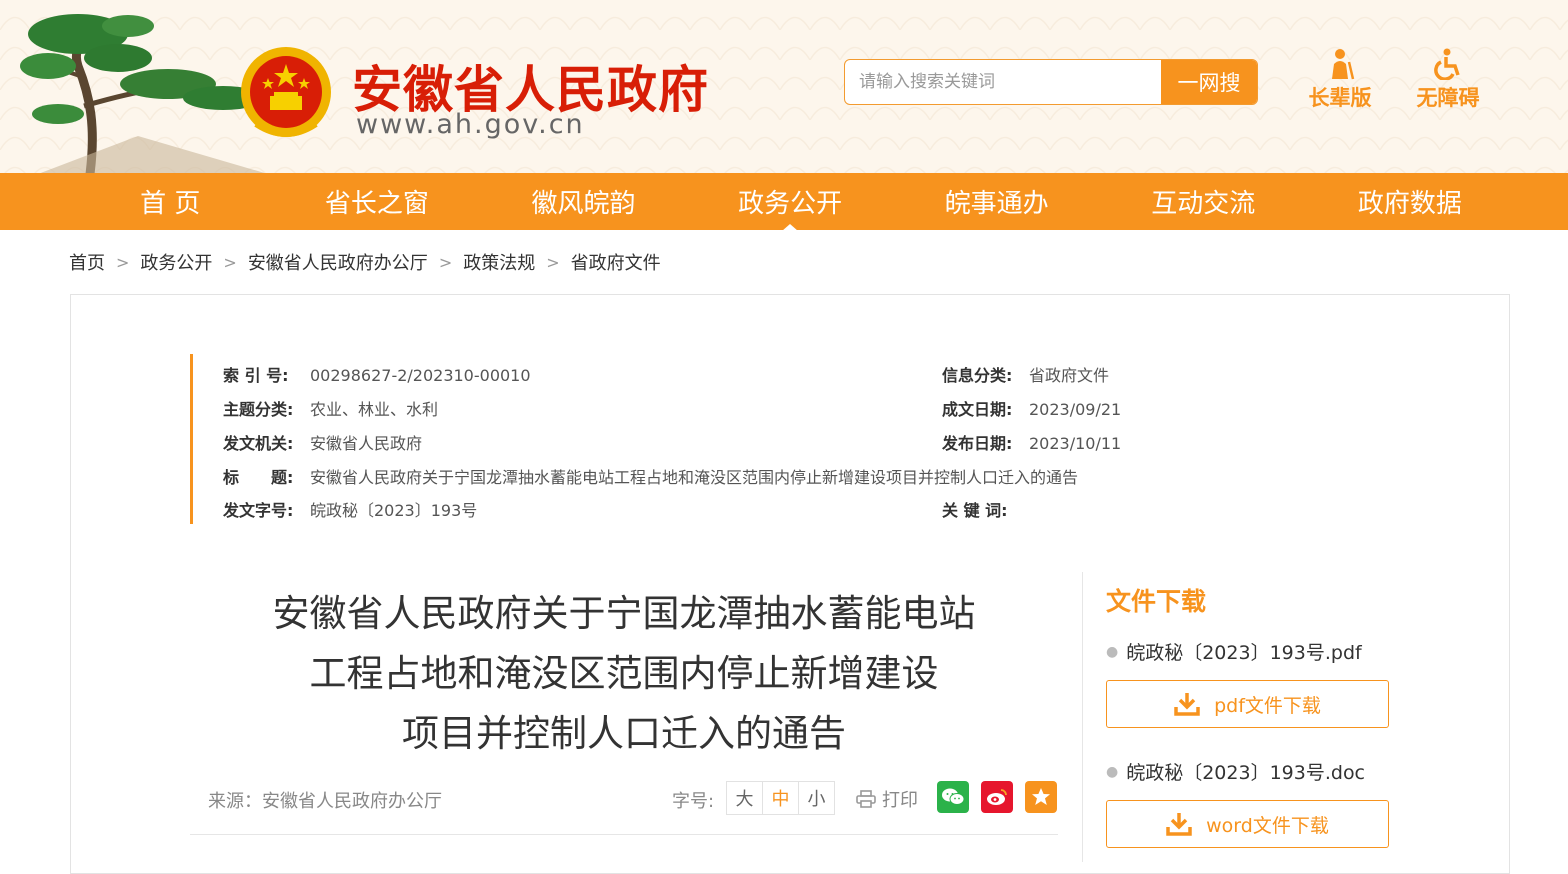  I want to click on search-box: 一网搜, so click(1051, 82).